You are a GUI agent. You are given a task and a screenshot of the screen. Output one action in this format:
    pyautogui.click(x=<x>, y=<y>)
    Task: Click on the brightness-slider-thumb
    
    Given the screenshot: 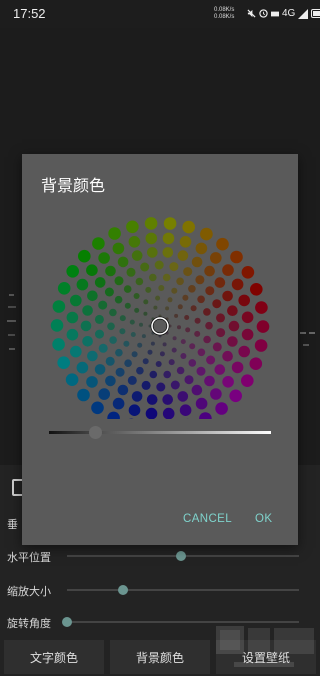 What is the action you would take?
    pyautogui.click(x=95, y=432)
    